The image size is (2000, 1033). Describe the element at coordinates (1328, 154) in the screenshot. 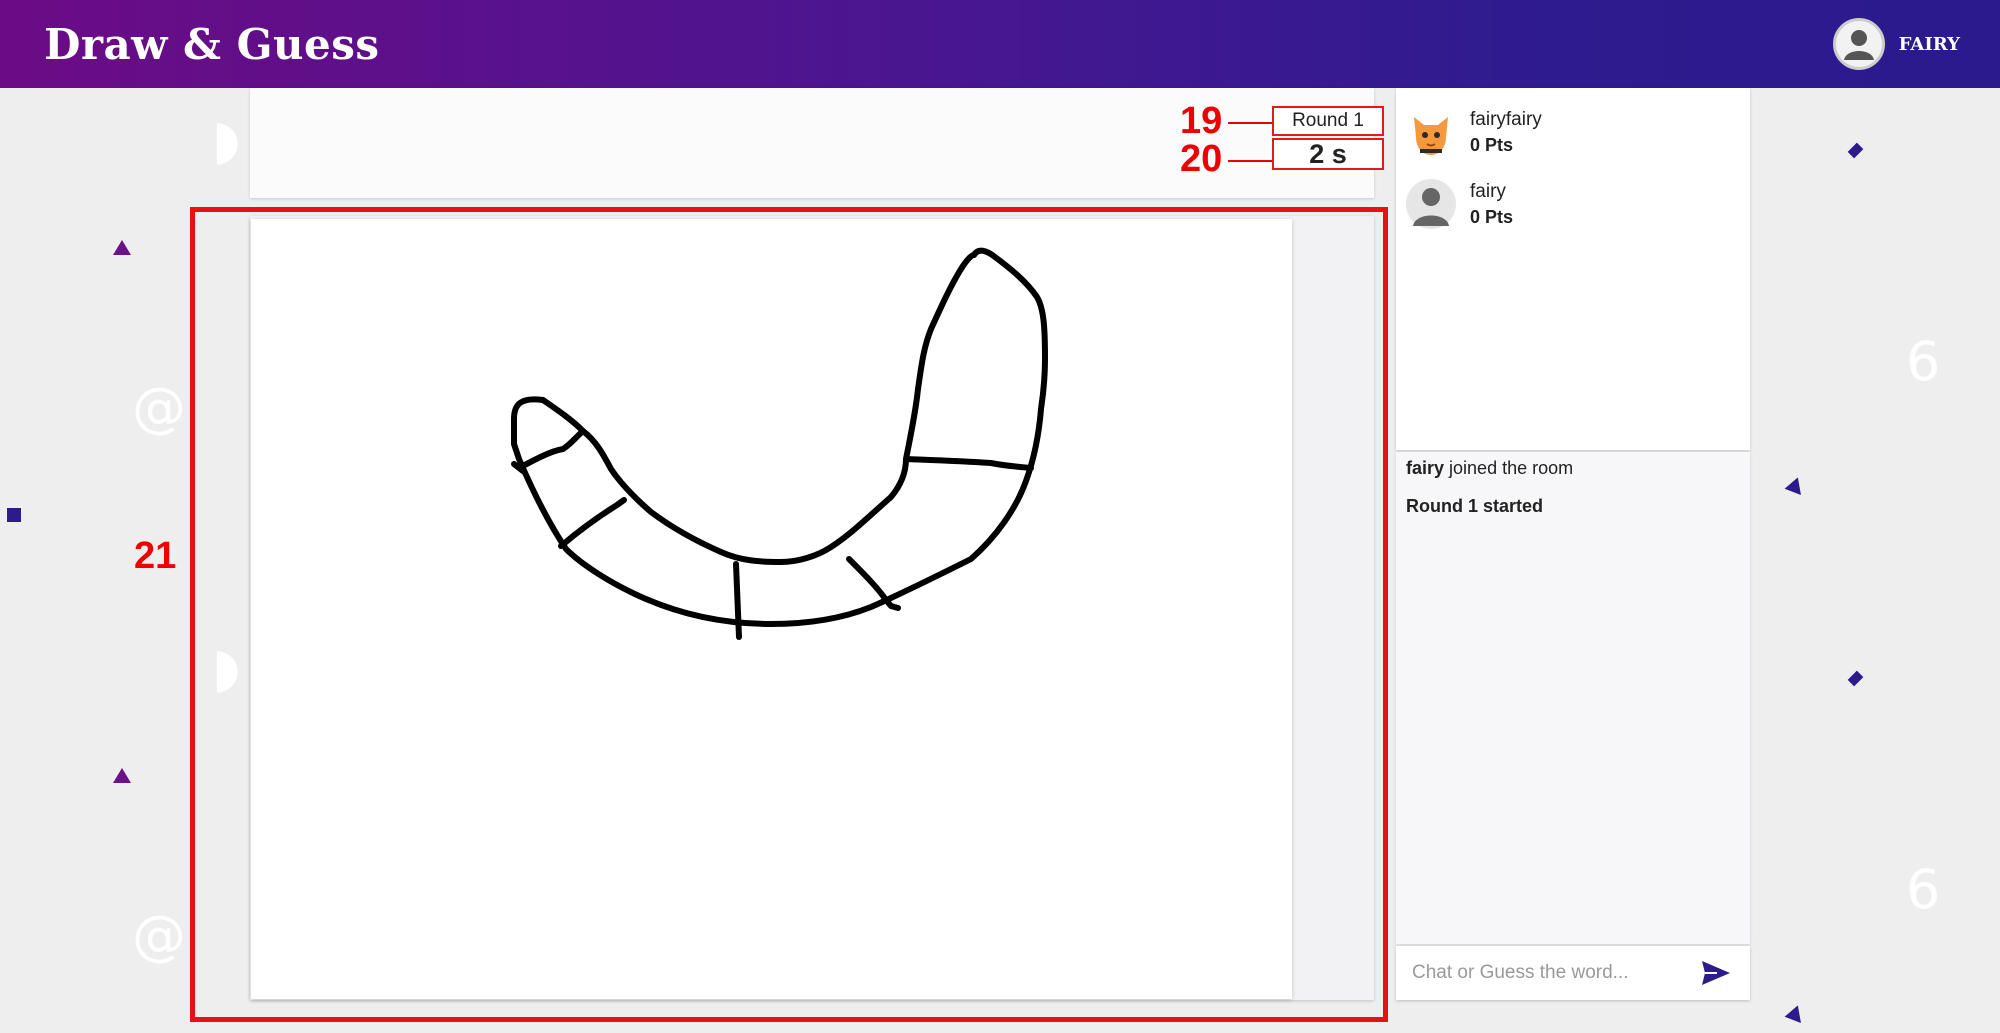

I see `countdown-timer: 2 s` at that location.